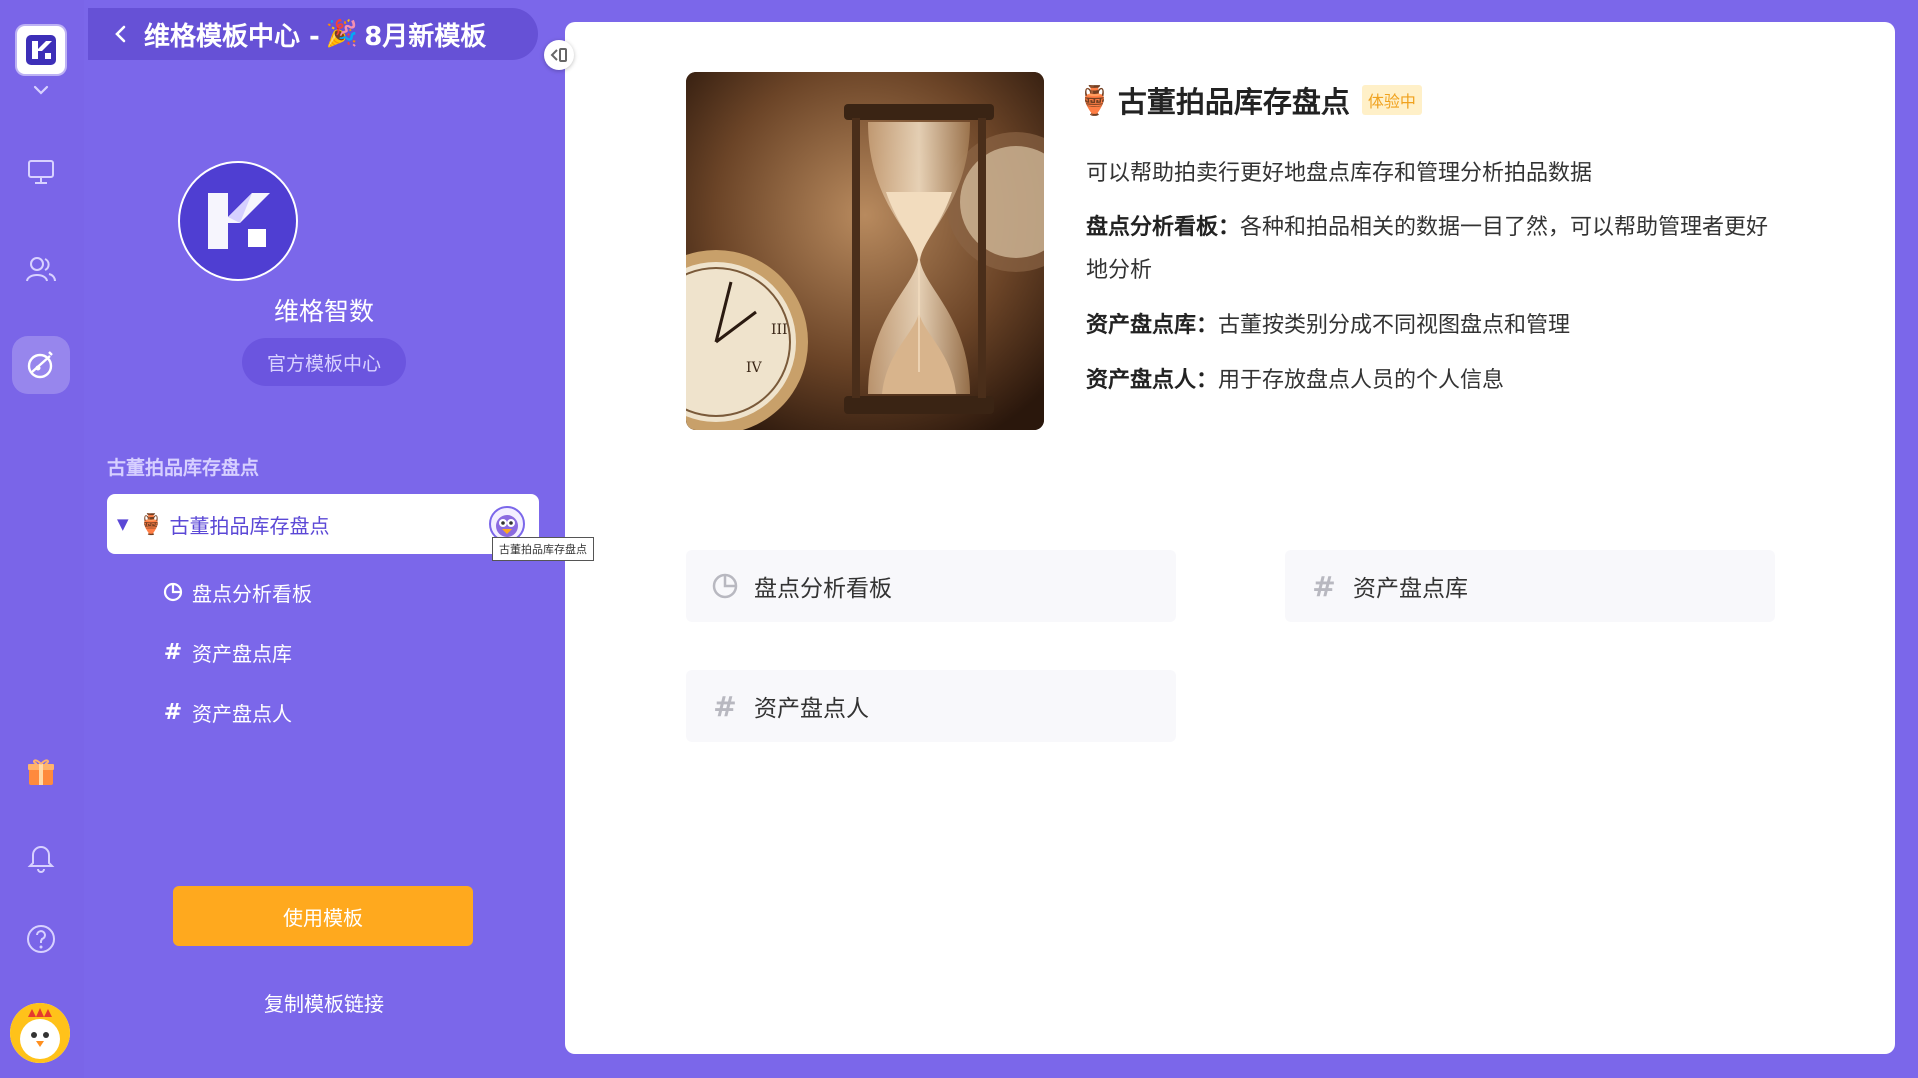 The height and width of the screenshot is (1078, 1918). I want to click on owl-avatar-icon, so click(507, 526).